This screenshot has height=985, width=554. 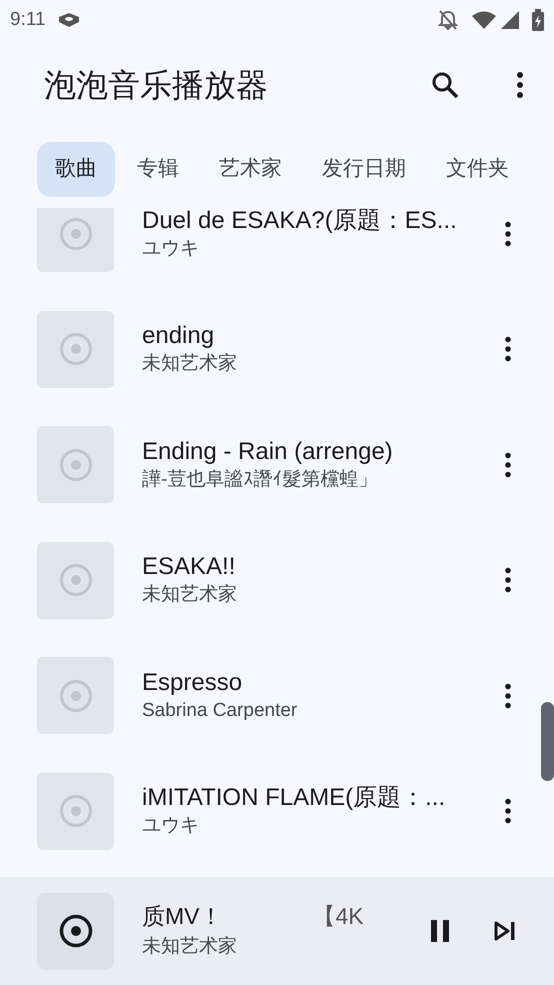 I want to click on scrollbar, so click(x=547, y=741).